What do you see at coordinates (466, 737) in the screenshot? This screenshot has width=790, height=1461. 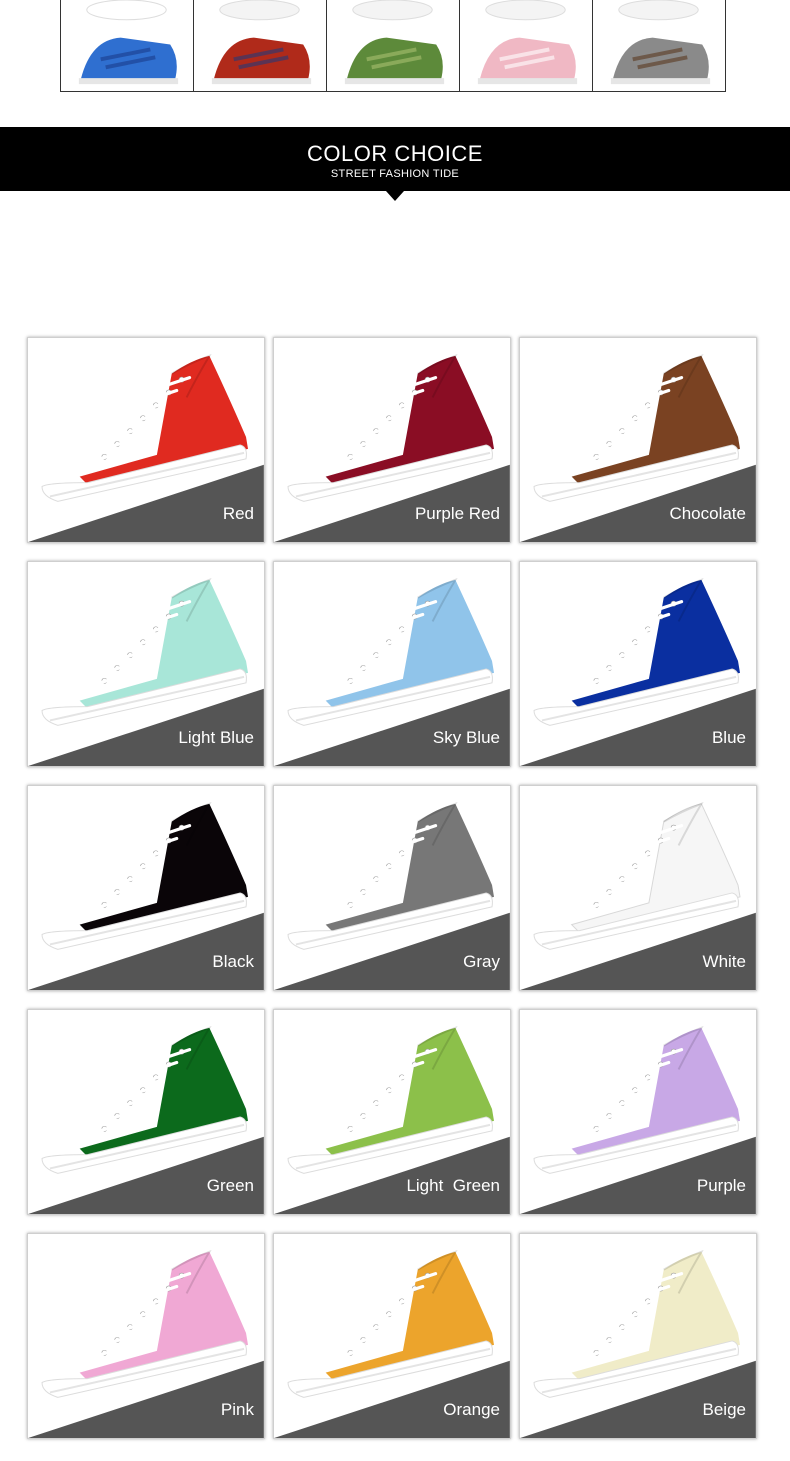 I see `color-label: Sky Blue` at bounding box center [466, 737].